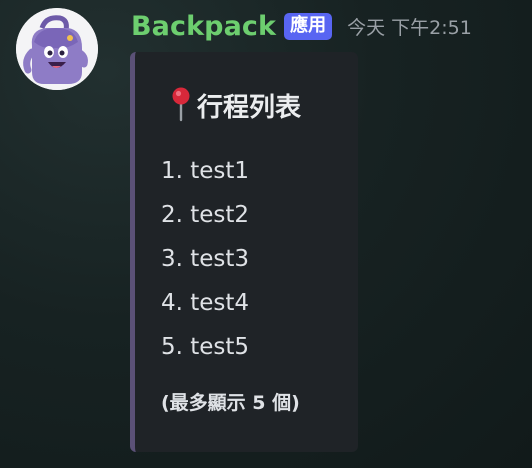 The width and height of the screenshot is (532, 468). I want to click on embed-title: 行程列表, so click(236, 105).